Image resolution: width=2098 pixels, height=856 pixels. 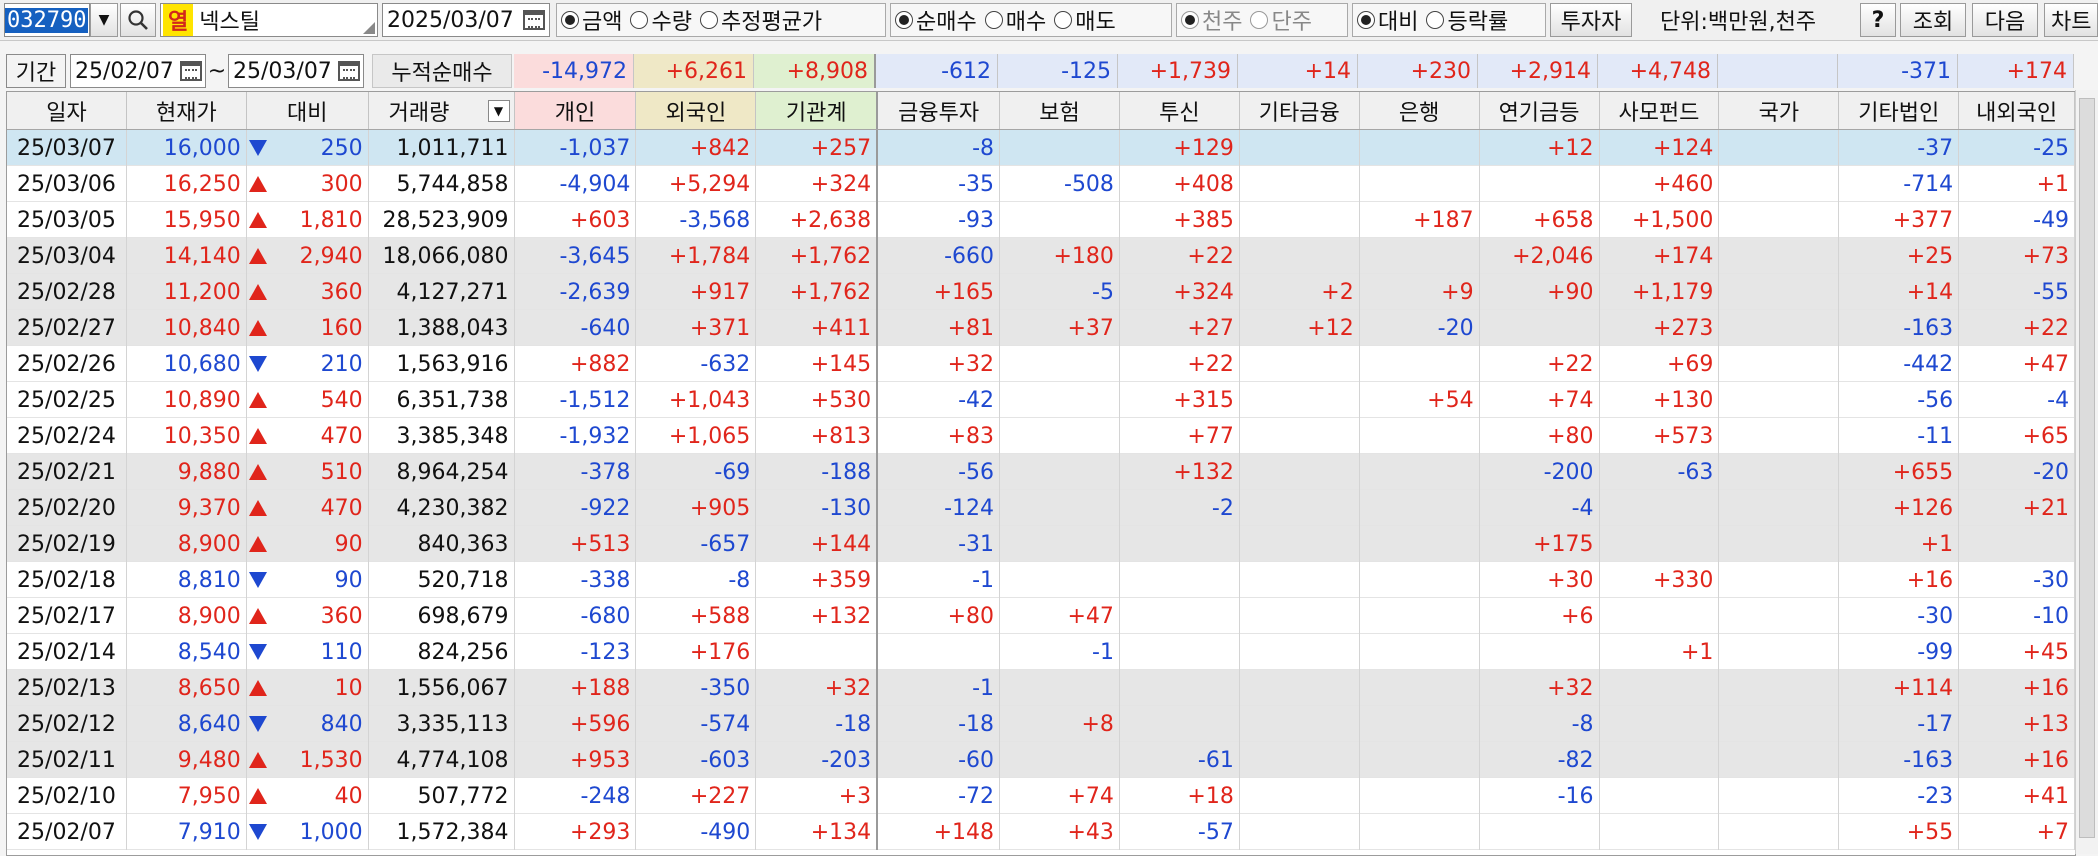 What do you see at coordinates (104, 20) in the screenshot?
I see `stock-dropdown-button: ▼` at bounding box center [104, 20].